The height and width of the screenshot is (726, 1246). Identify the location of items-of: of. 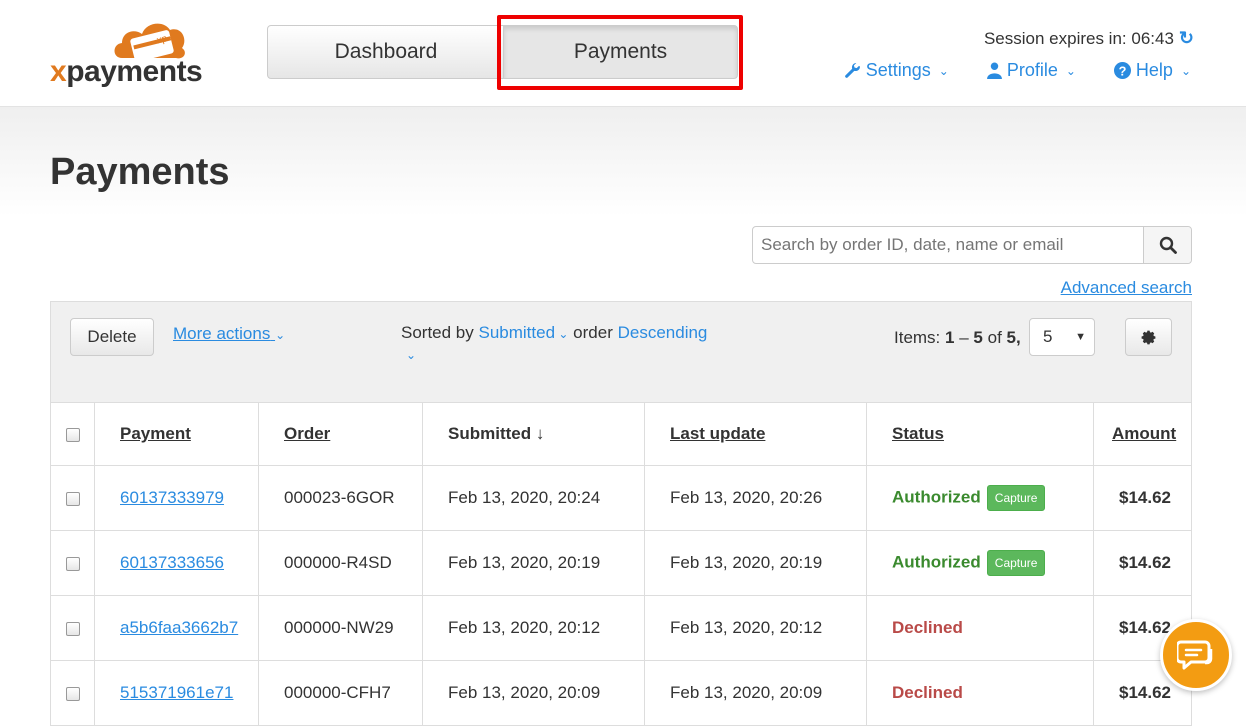
(994, 337).